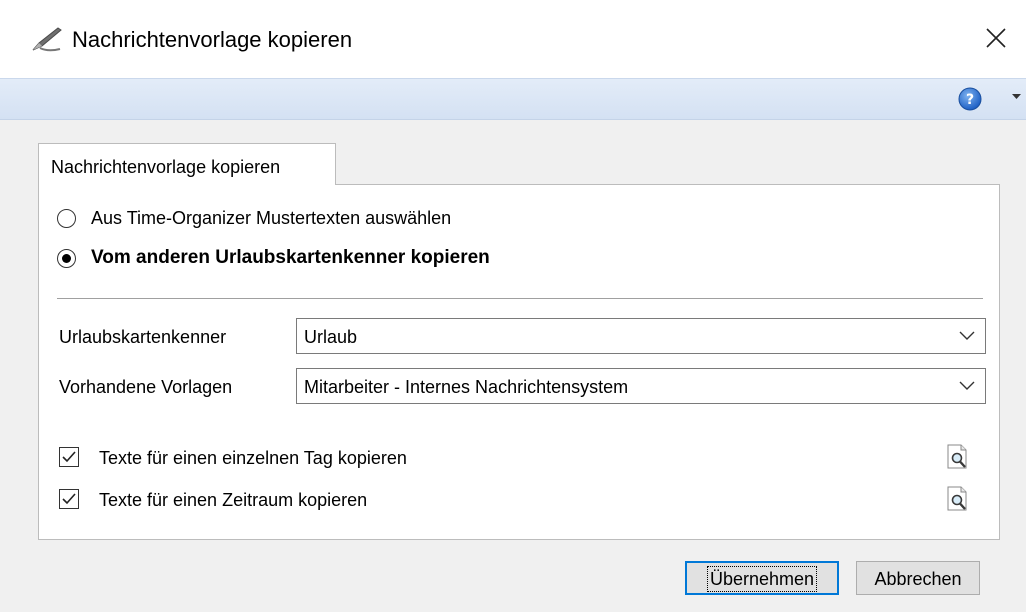 The width and height of the screenshot is (1026, 612). I want to click on zeitraum-checkbox, so click(69, 499).